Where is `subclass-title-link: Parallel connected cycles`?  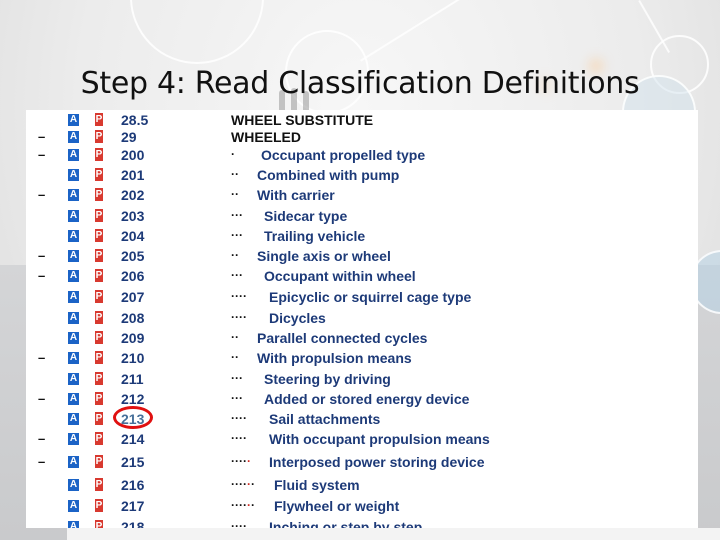
subclass-title-link: Parallel connected cycles is located at coordinates (342, 338).